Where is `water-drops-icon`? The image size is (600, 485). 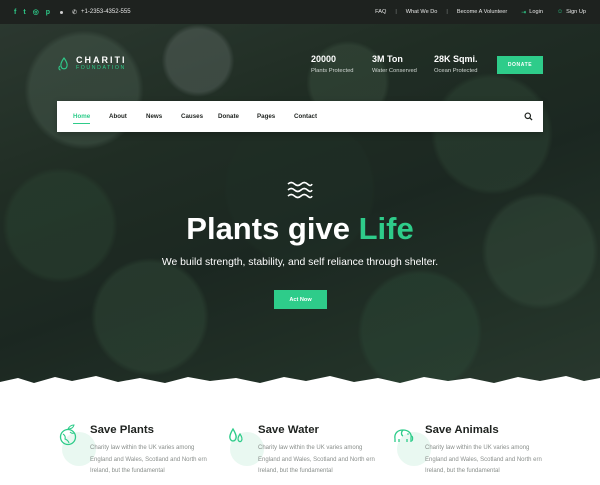 water-drops-icon is located at coordinates (236, 435).